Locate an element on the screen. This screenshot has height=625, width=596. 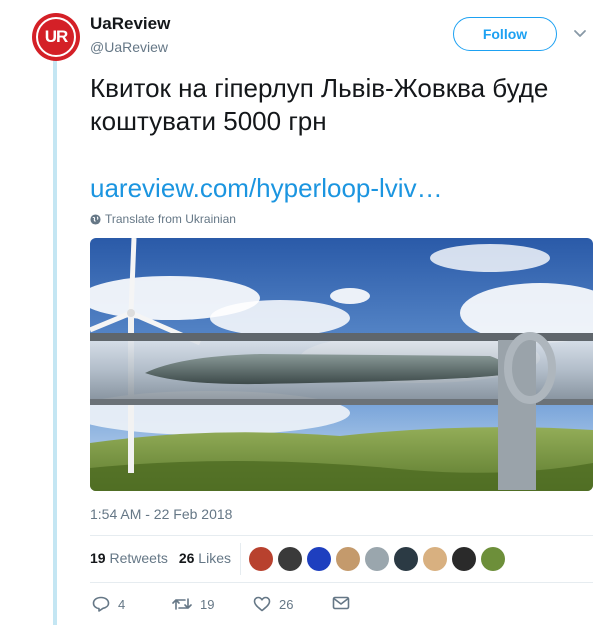
direct-message-button is located at coordinates (341, 603).